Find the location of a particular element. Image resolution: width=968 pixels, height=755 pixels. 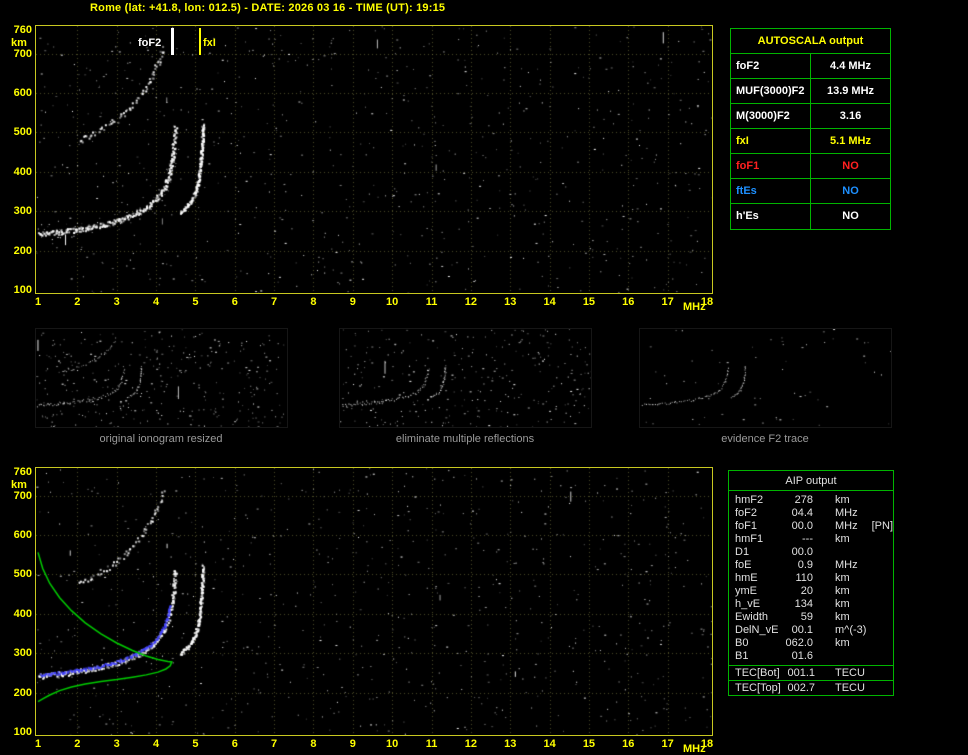

aip-param-unit: m^(-3) is located at coordinates (851, 630).